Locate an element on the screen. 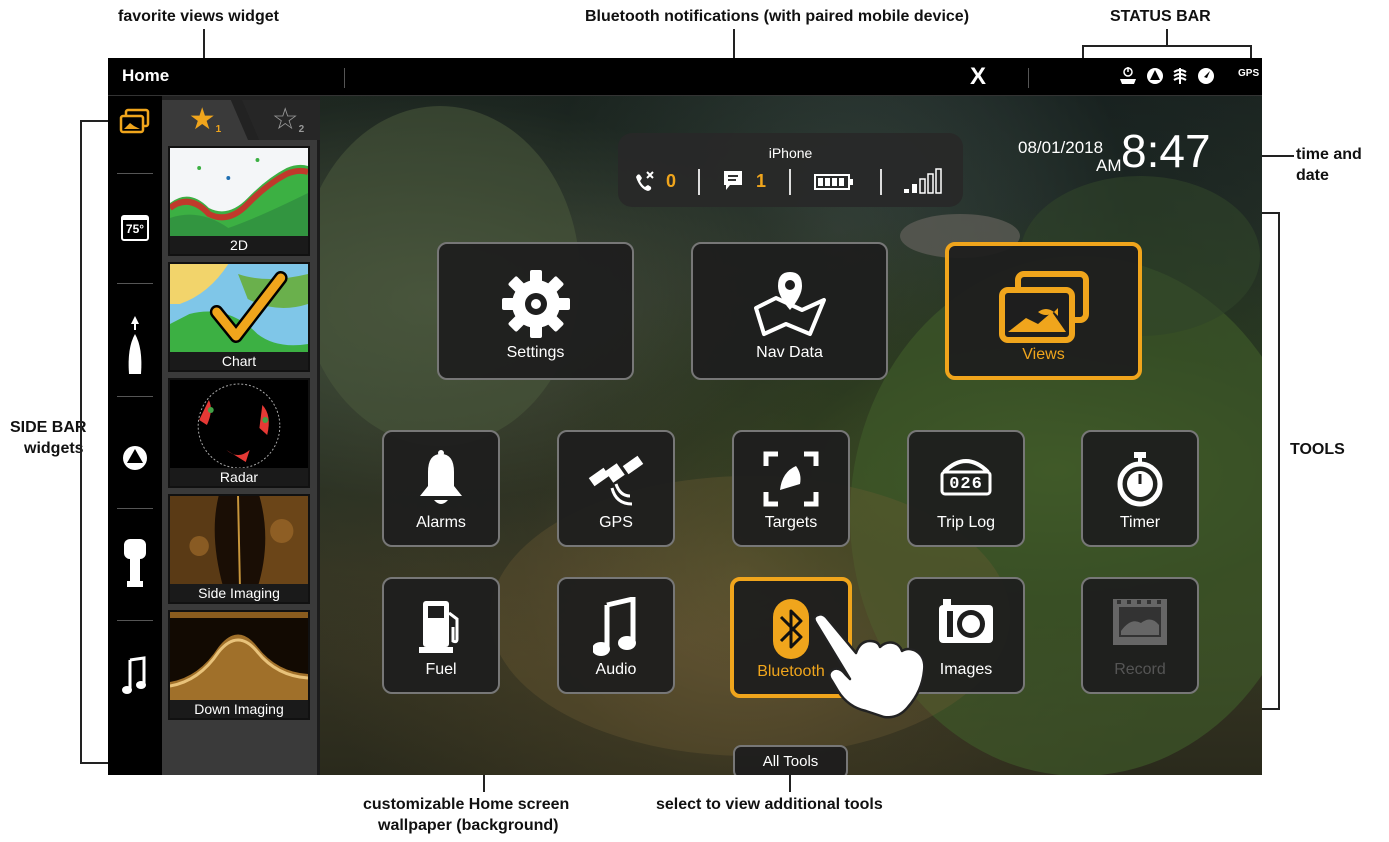 The height and width of the screenshot is (842, 1389). tool-label: Timer is located at coordinates (1140, 522).